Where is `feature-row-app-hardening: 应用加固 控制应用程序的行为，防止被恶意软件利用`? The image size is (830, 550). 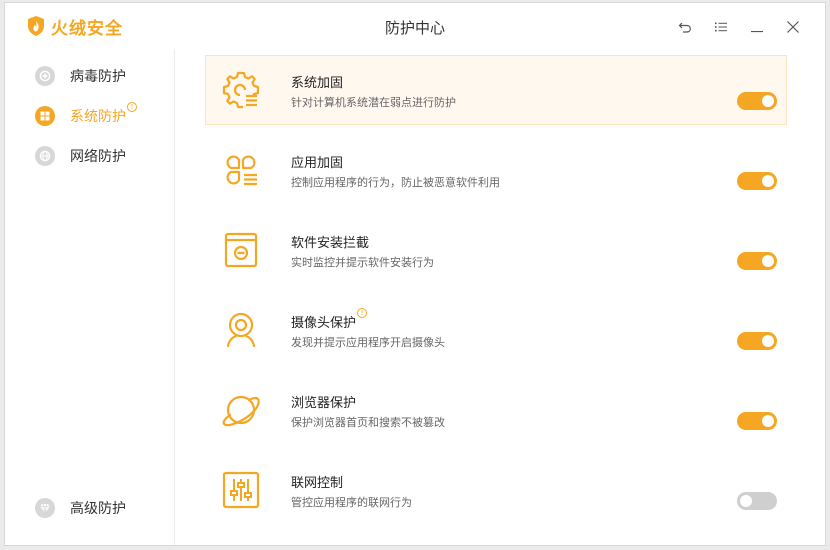 feature-row-app-hardening: 应用加固 控制应用程序的行为，防止被恶意软件利用 is located at coordinates (496, 170).